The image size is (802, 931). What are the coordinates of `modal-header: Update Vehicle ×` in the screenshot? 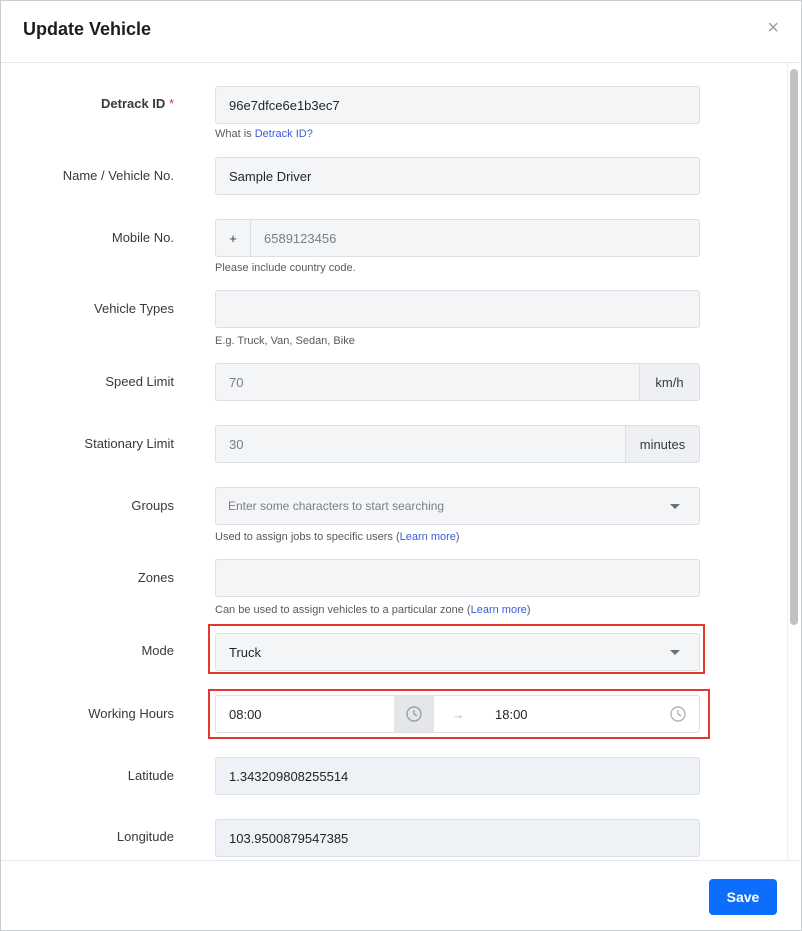 It's located at (401, 32).